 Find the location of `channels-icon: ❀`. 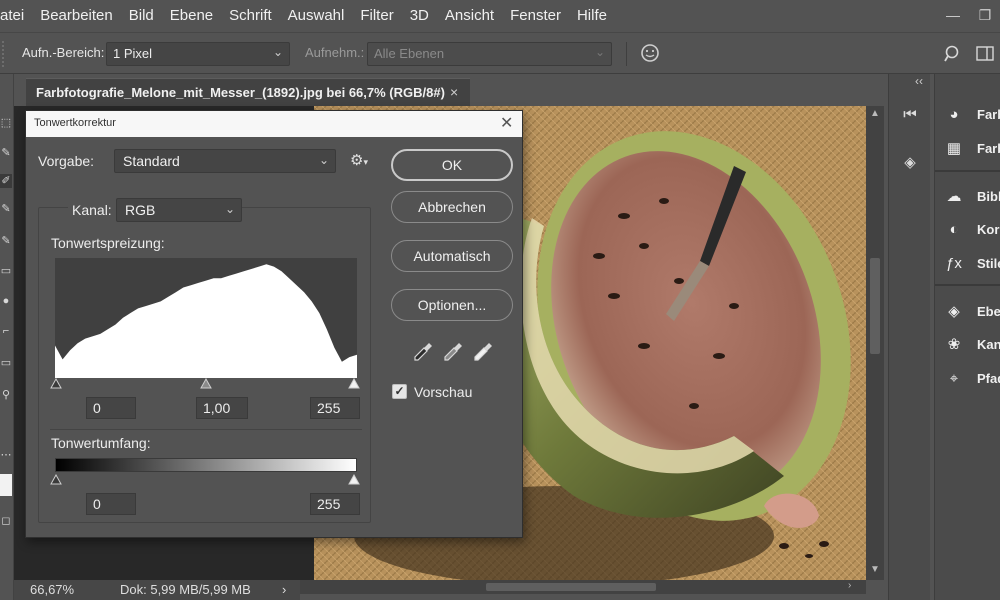

channels-icon: ❀ is located at coordinates (954, 344).